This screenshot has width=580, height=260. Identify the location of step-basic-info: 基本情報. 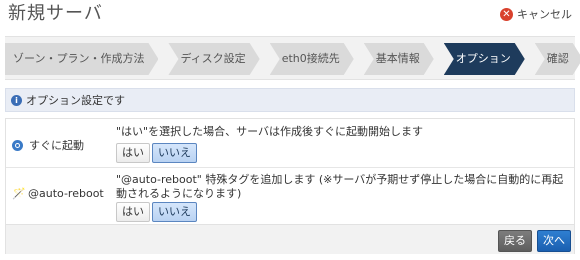
(399, 59).